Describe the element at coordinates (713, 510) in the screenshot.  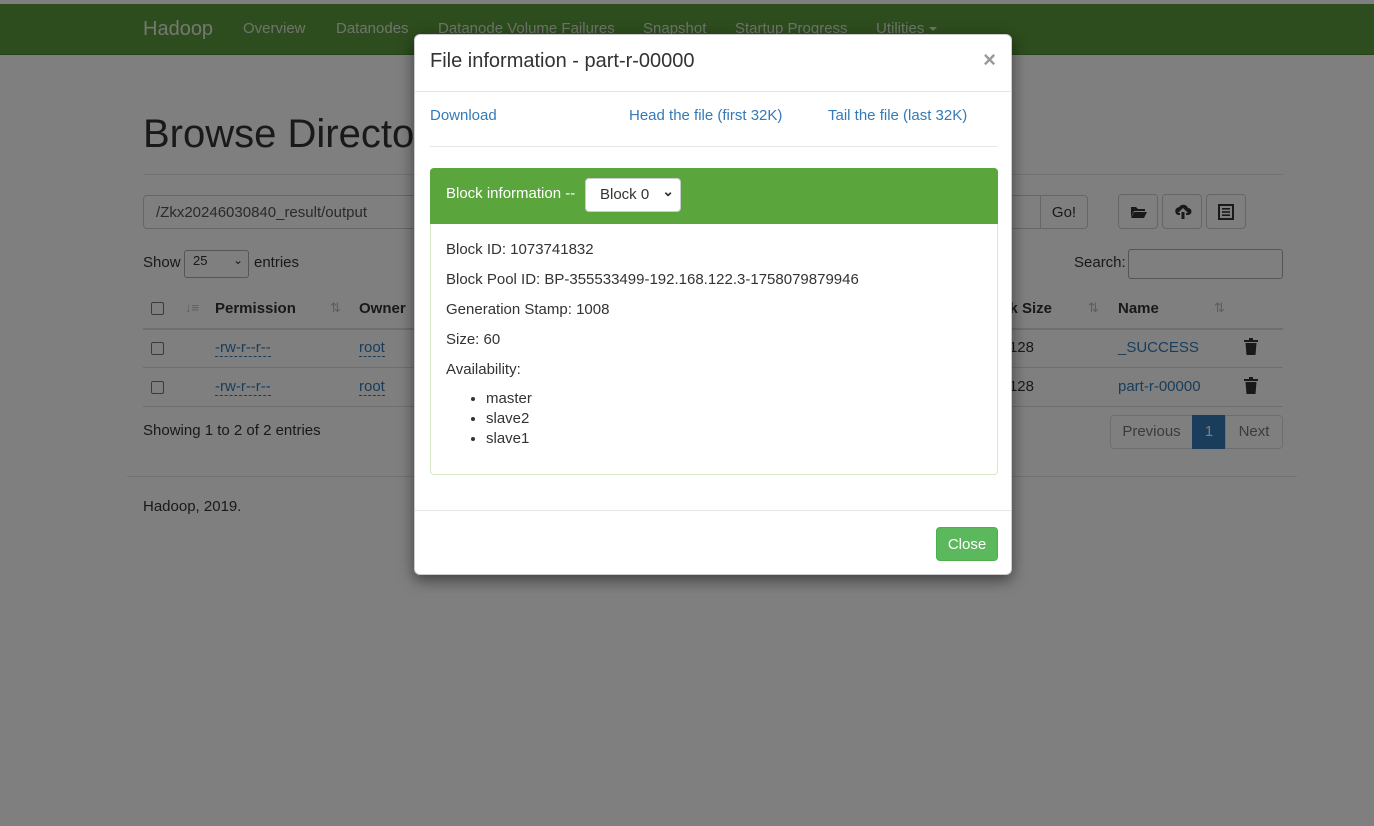
I see `modal-footer-divider` at that location.